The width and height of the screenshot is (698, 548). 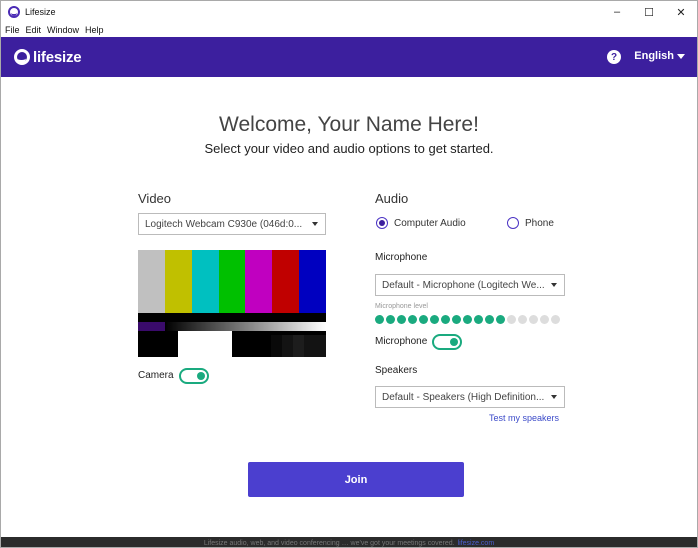 What do you see at coordinates (151, 326) in the screenshot?
I see `test-pattern-block` at bounding box center [151, 326].